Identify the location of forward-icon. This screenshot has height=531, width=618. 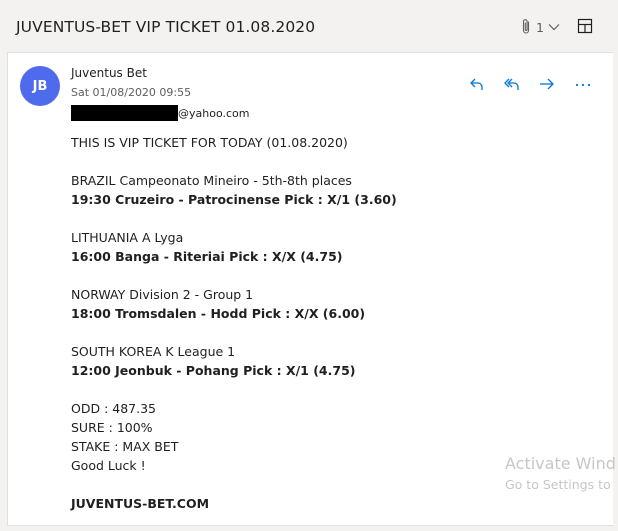
(547, 84).